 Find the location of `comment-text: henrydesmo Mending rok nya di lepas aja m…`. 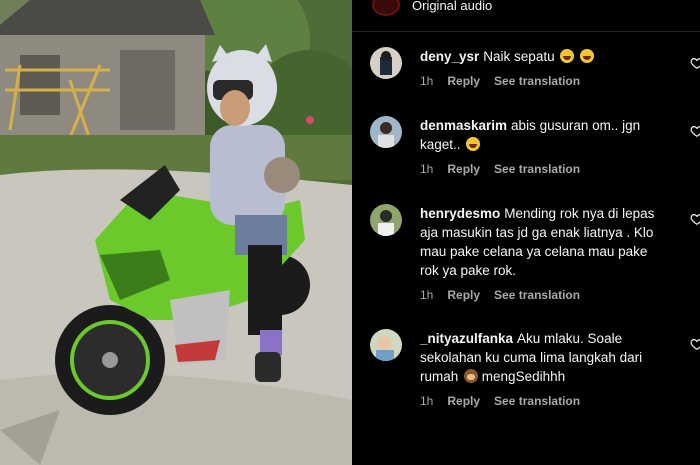

comment-text: henrydesmo Mending rok nya di lepas aja m… is located at coordinates (538, 242).